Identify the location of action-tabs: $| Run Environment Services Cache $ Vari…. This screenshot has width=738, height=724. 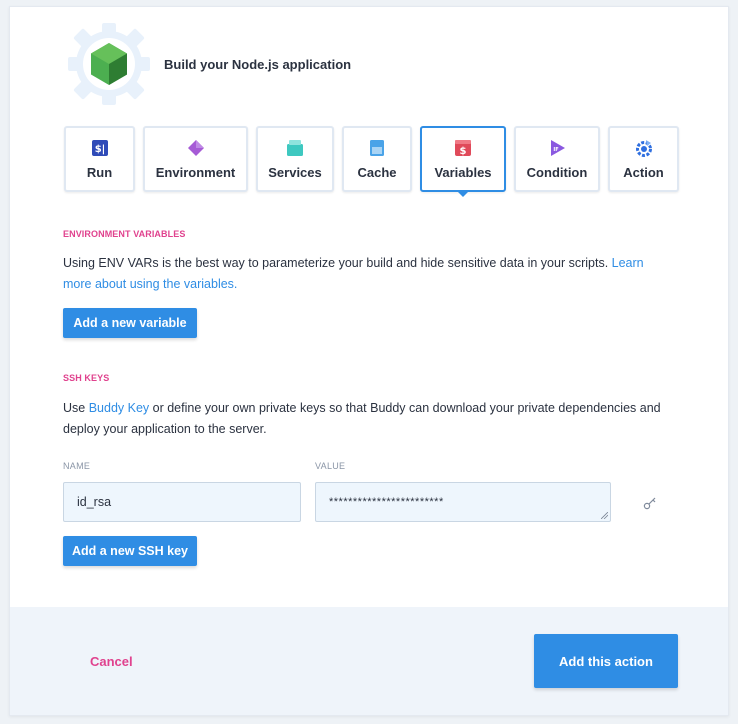
(375, 161).